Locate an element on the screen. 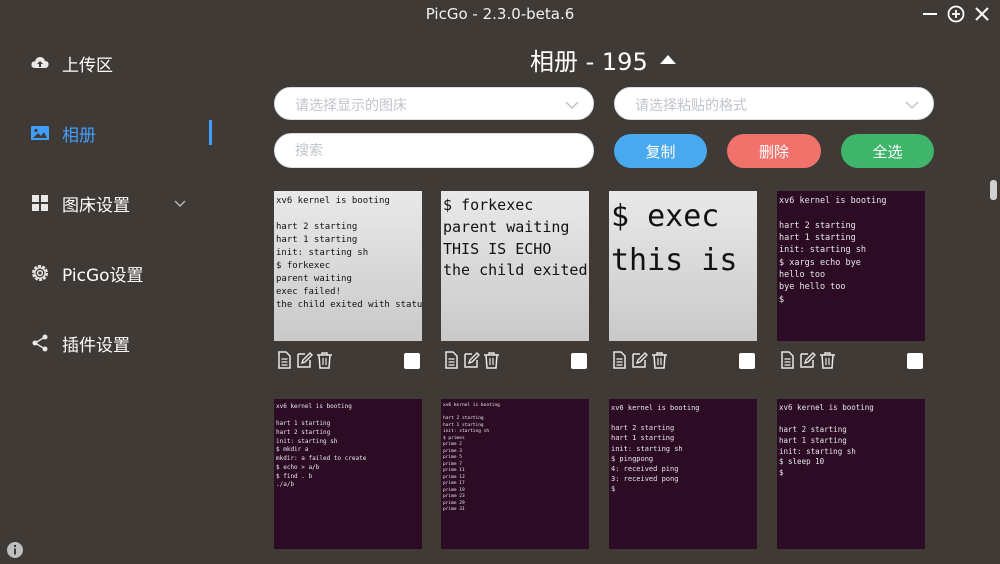 The width and height of the screenshot is (1000, 564). share-icon is located at coordinates (40, 343).